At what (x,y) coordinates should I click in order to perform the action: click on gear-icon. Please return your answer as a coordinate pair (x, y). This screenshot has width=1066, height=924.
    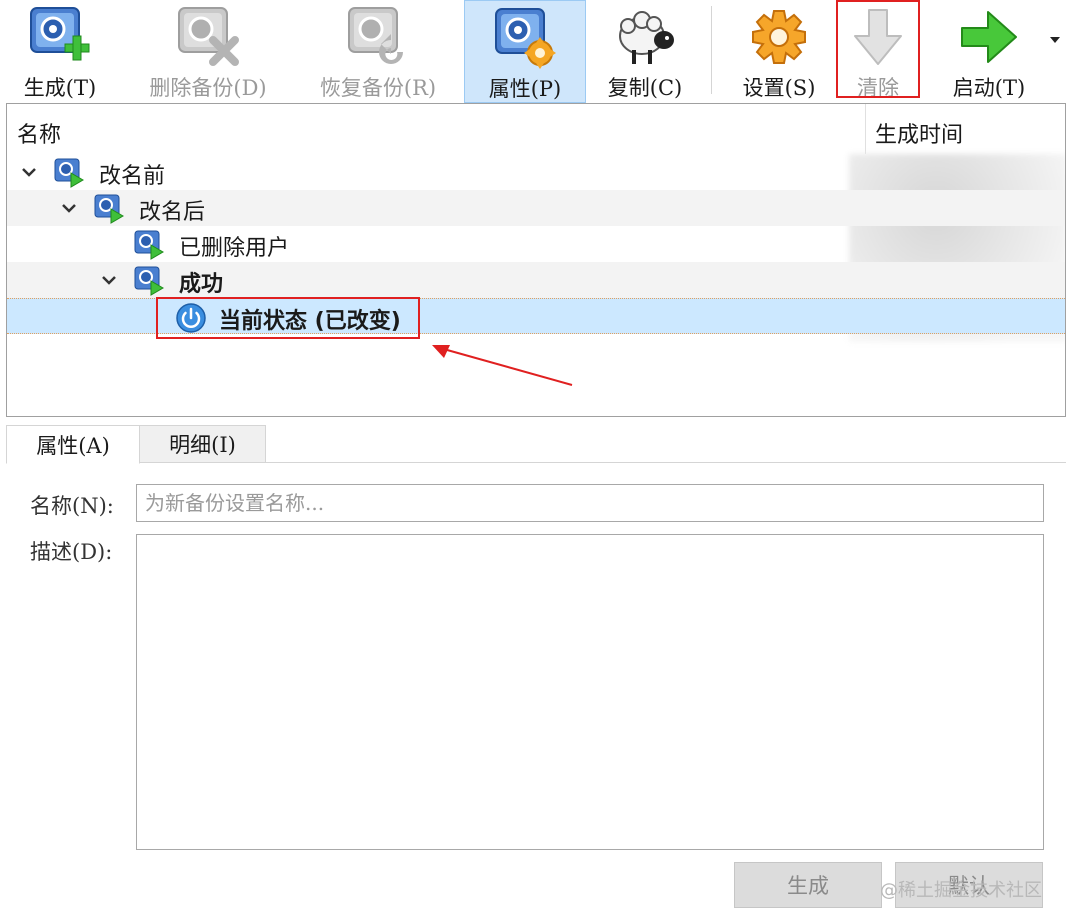
    Looking at the image, I should click on (779, 37).